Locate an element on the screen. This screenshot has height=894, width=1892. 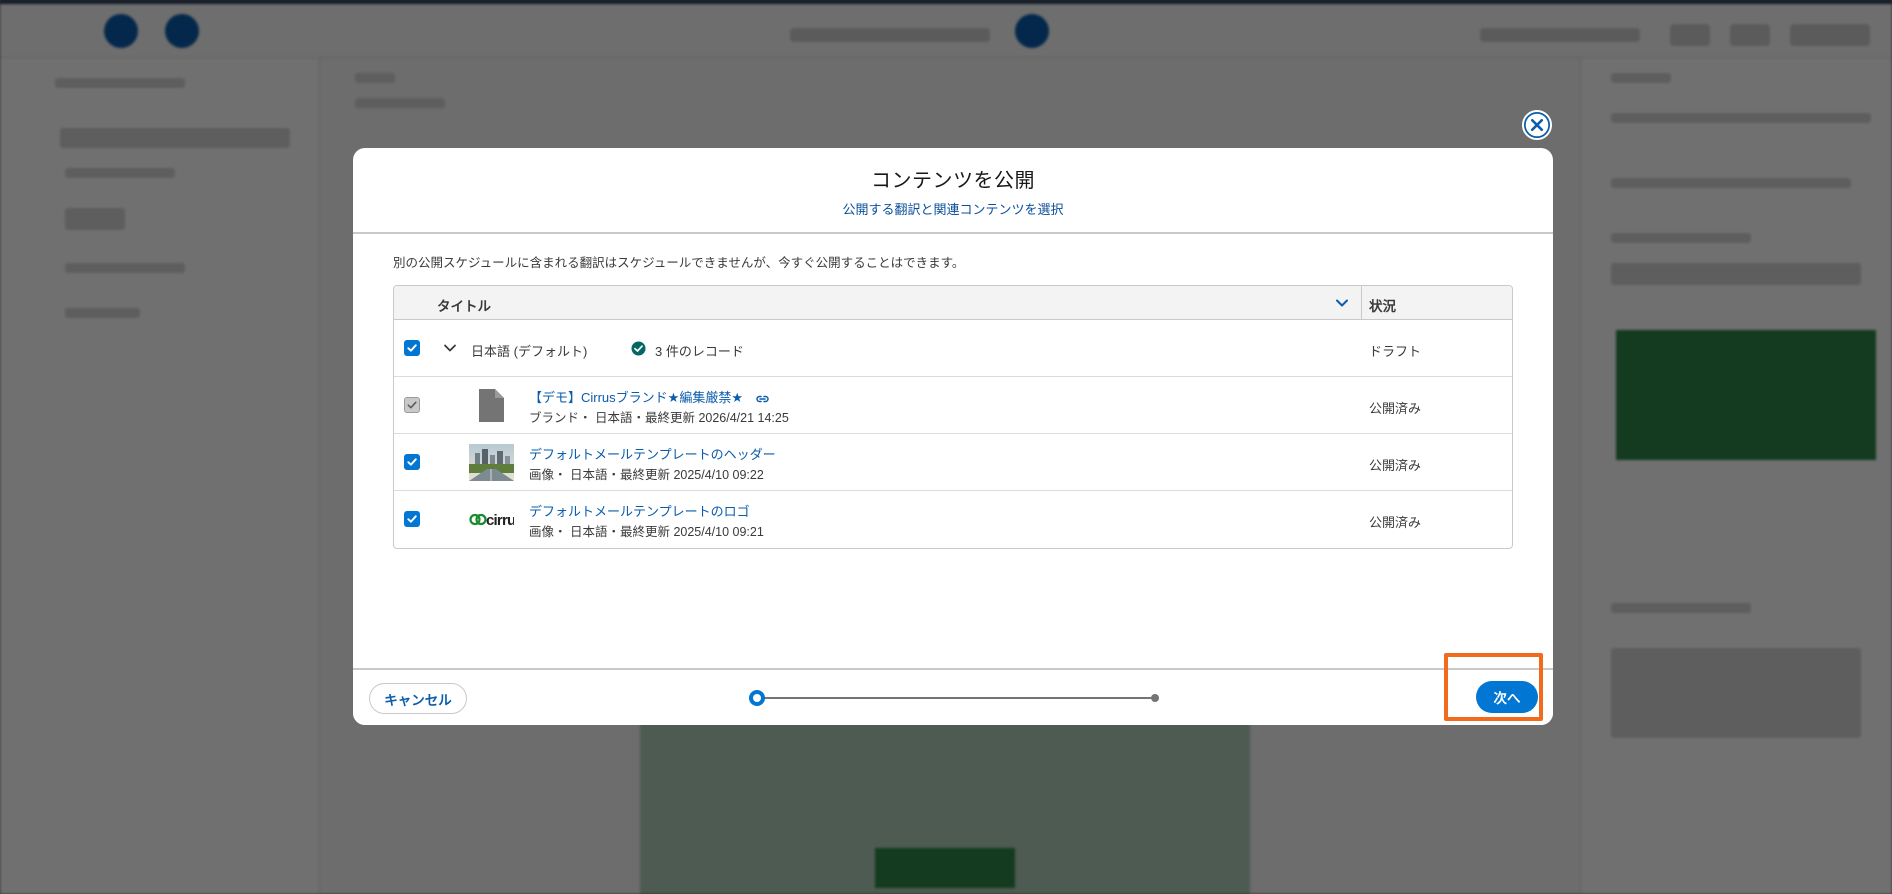
content-title-link: 【デモ】Cirrusブランド★編集厳禁★ is located at coordinates (649, 396).